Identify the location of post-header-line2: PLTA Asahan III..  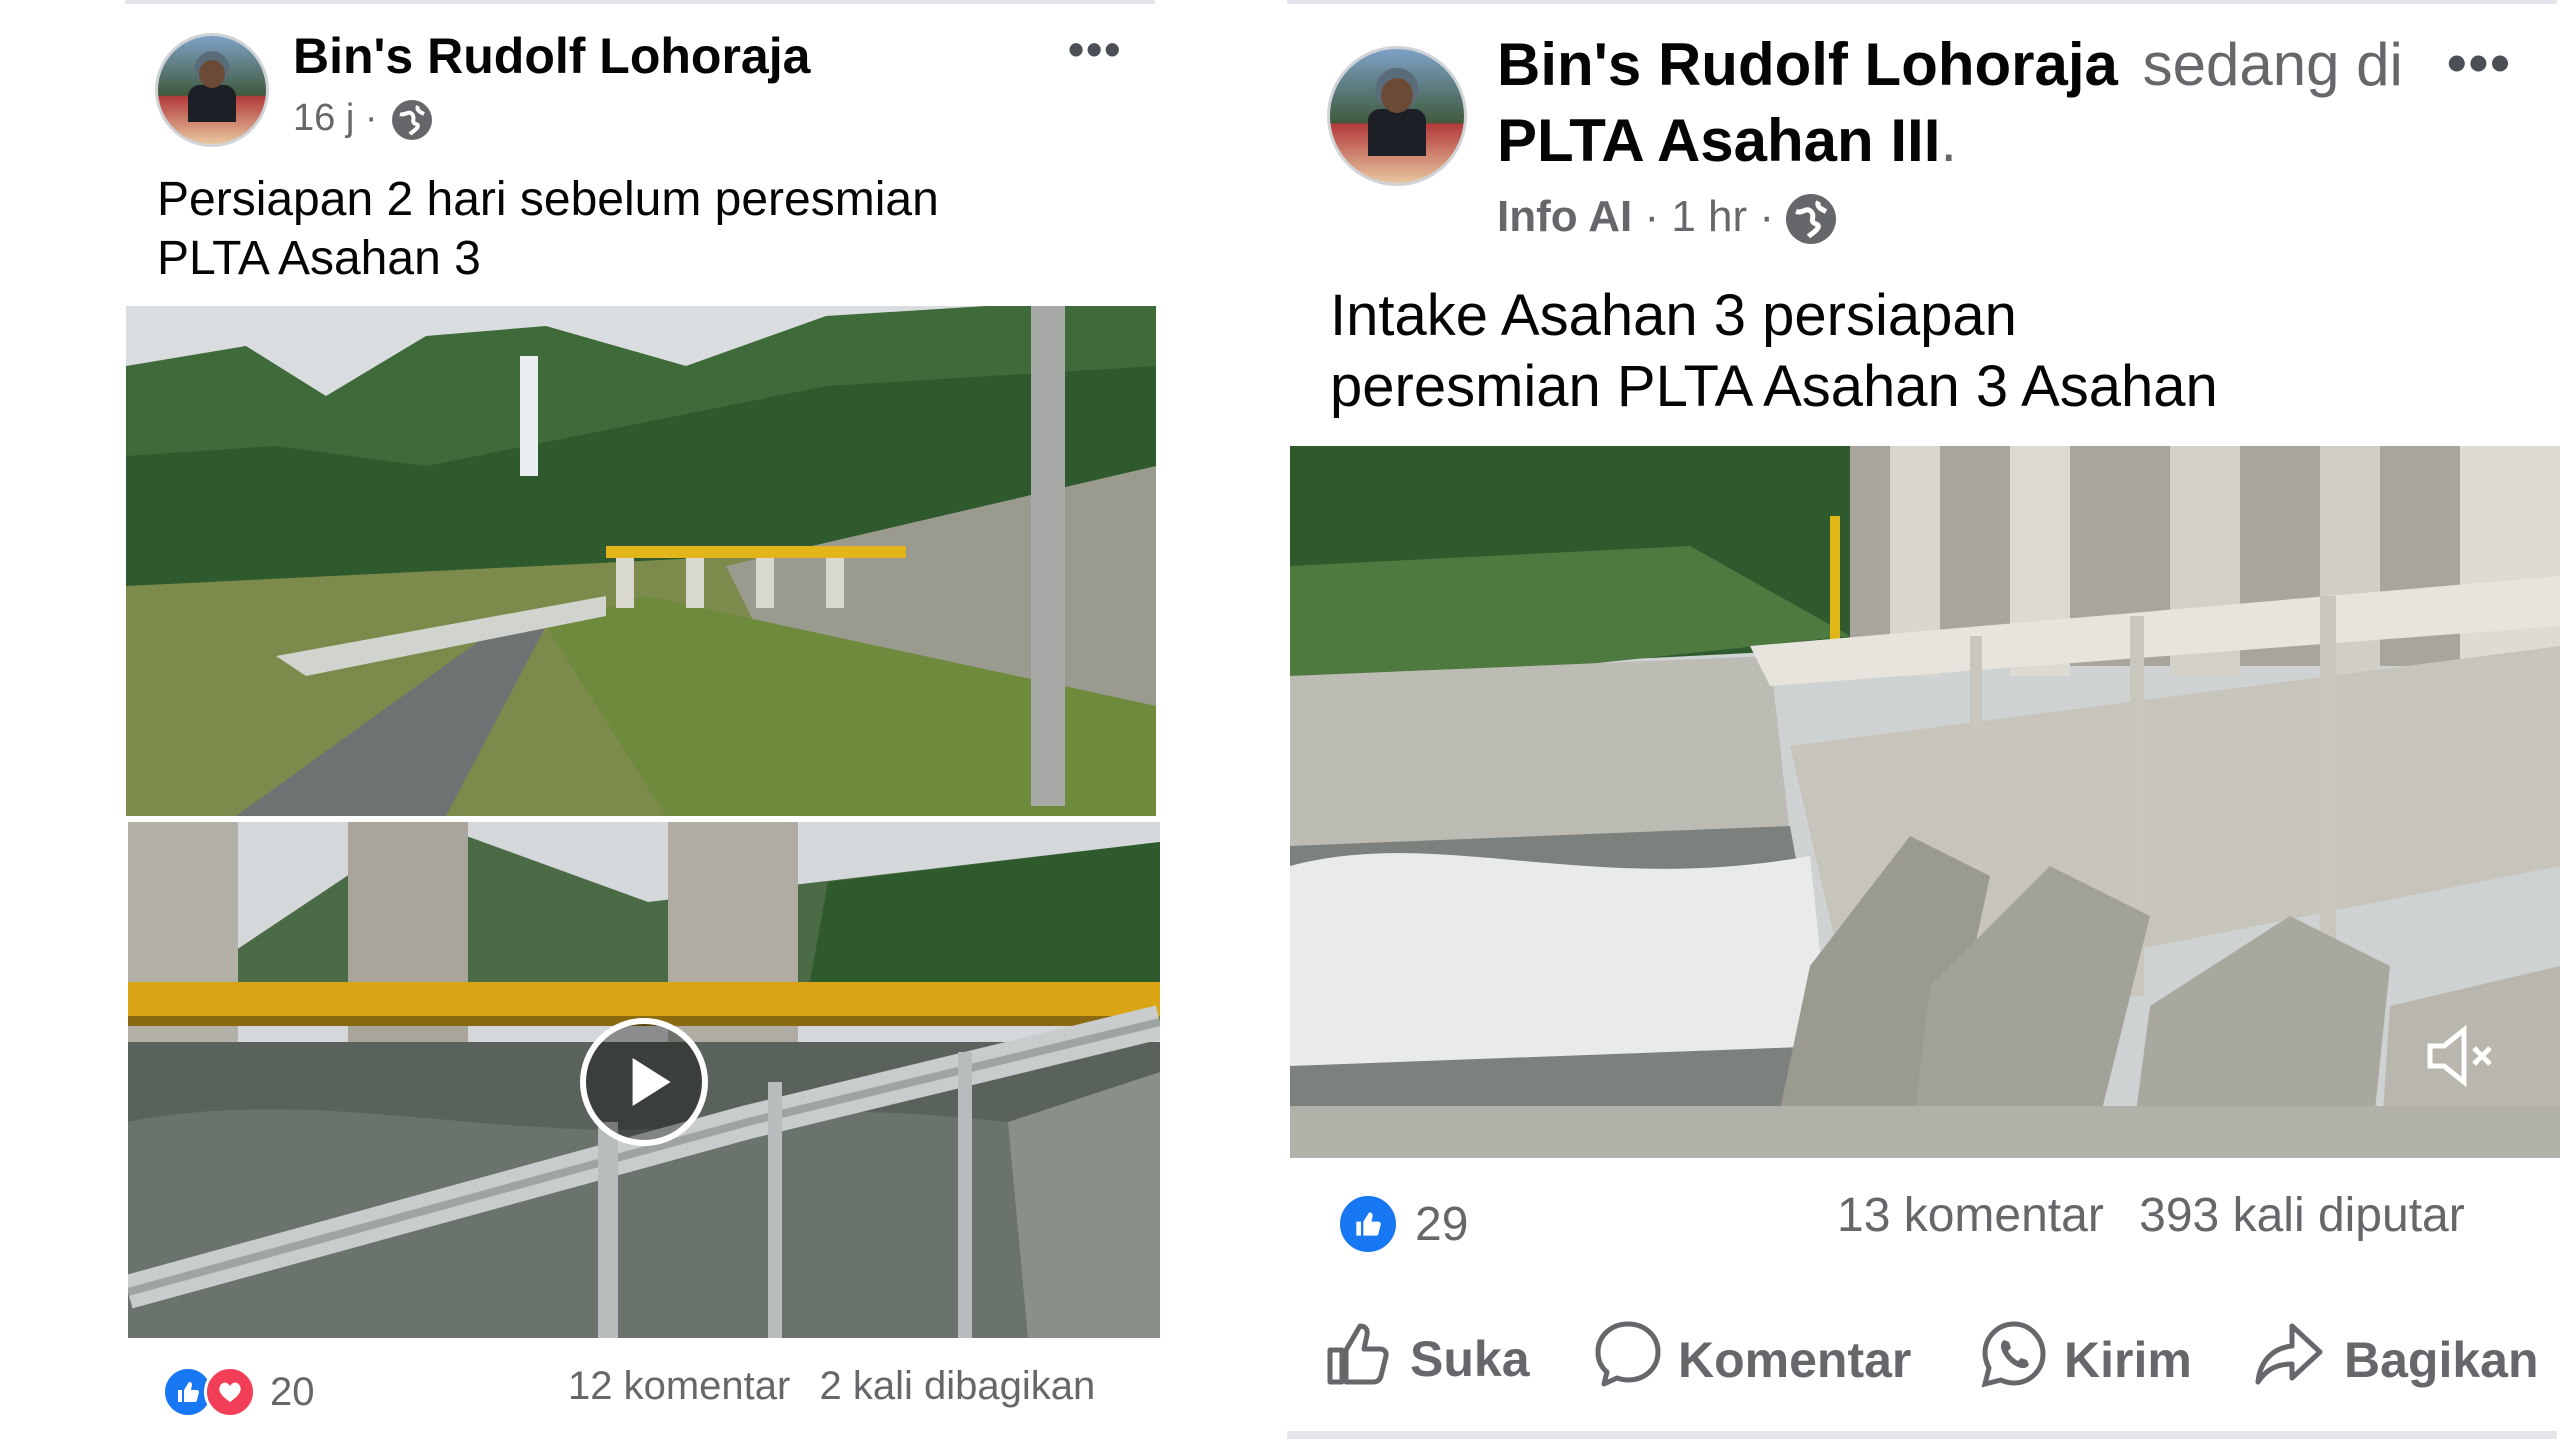
(1727, 140).